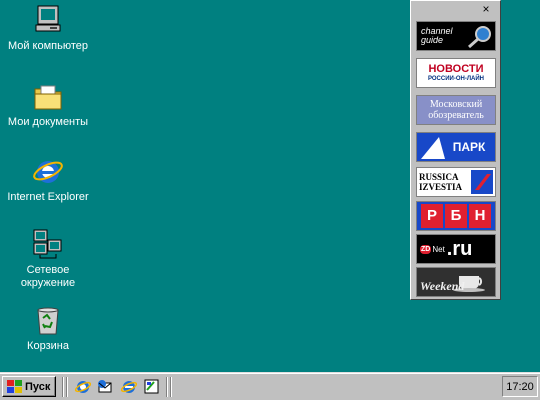  Describe the element at coordinates (129, 386) in the screenshot. I see `desktop-ie-icon` at that location.